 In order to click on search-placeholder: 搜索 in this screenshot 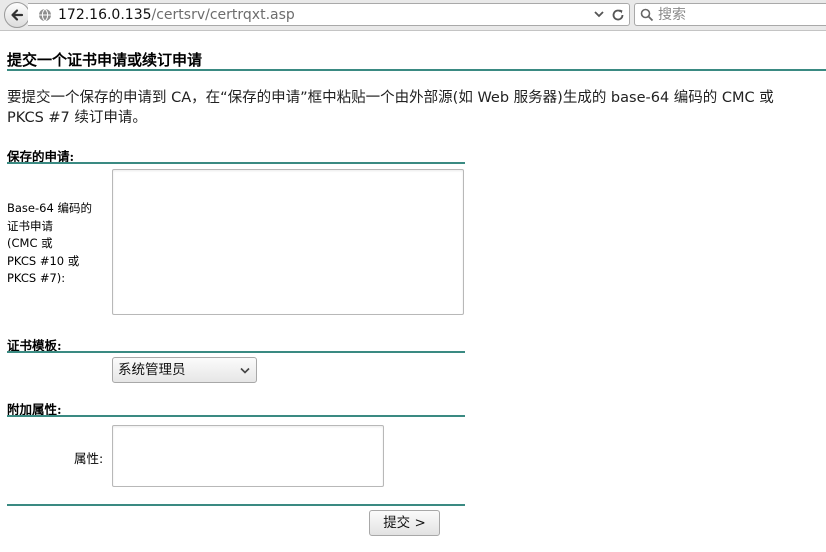, I will do `click(672, 15)`.